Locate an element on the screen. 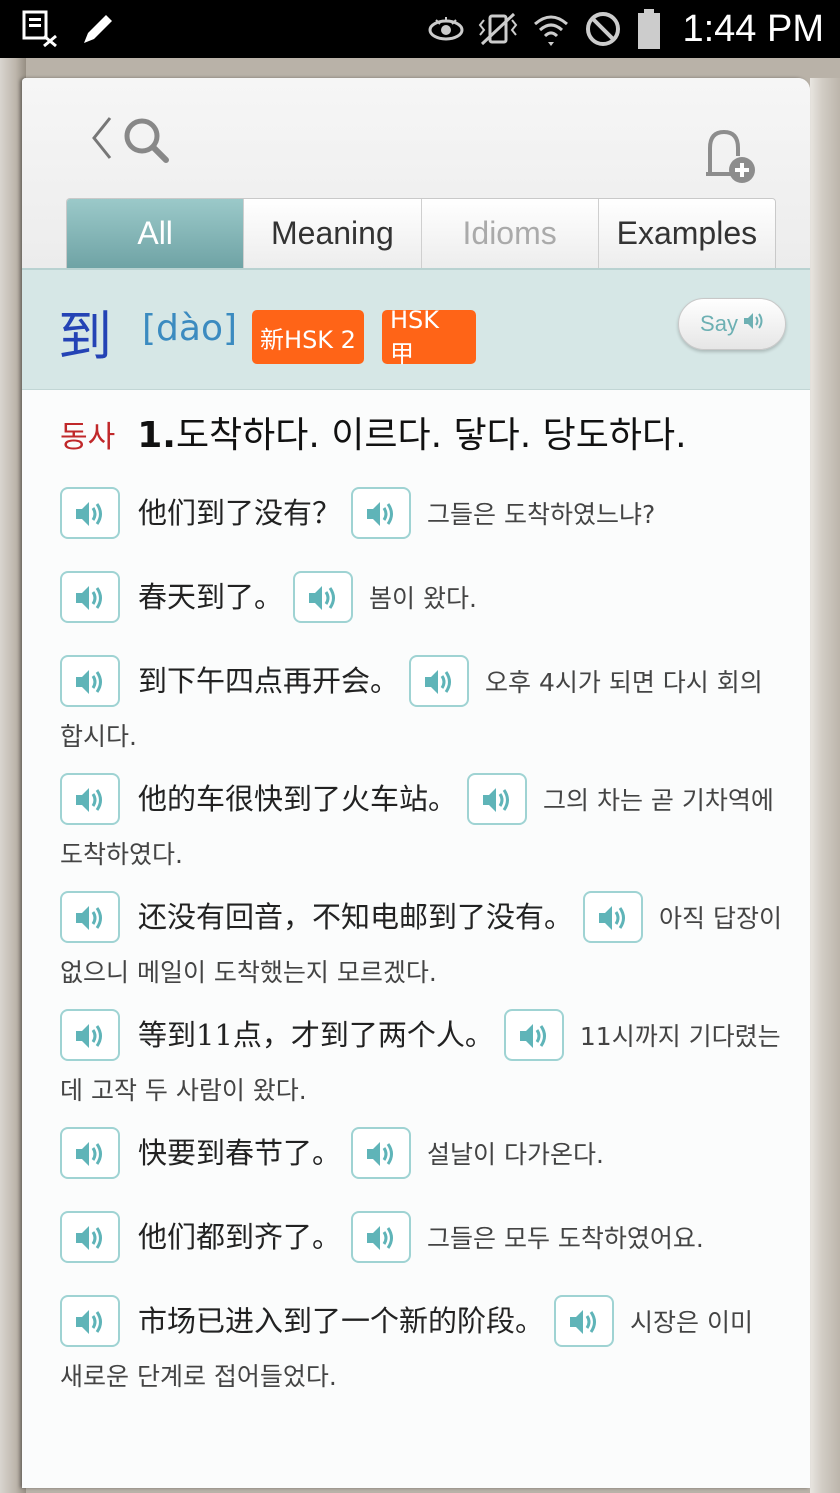 The width and height of the screenshot is (840, 1493). example-item: 等到11点，才到了两个人。 11시까지 기다렸는데 고작 두 사람이 왔다. is located at coordinates (421, 1063).